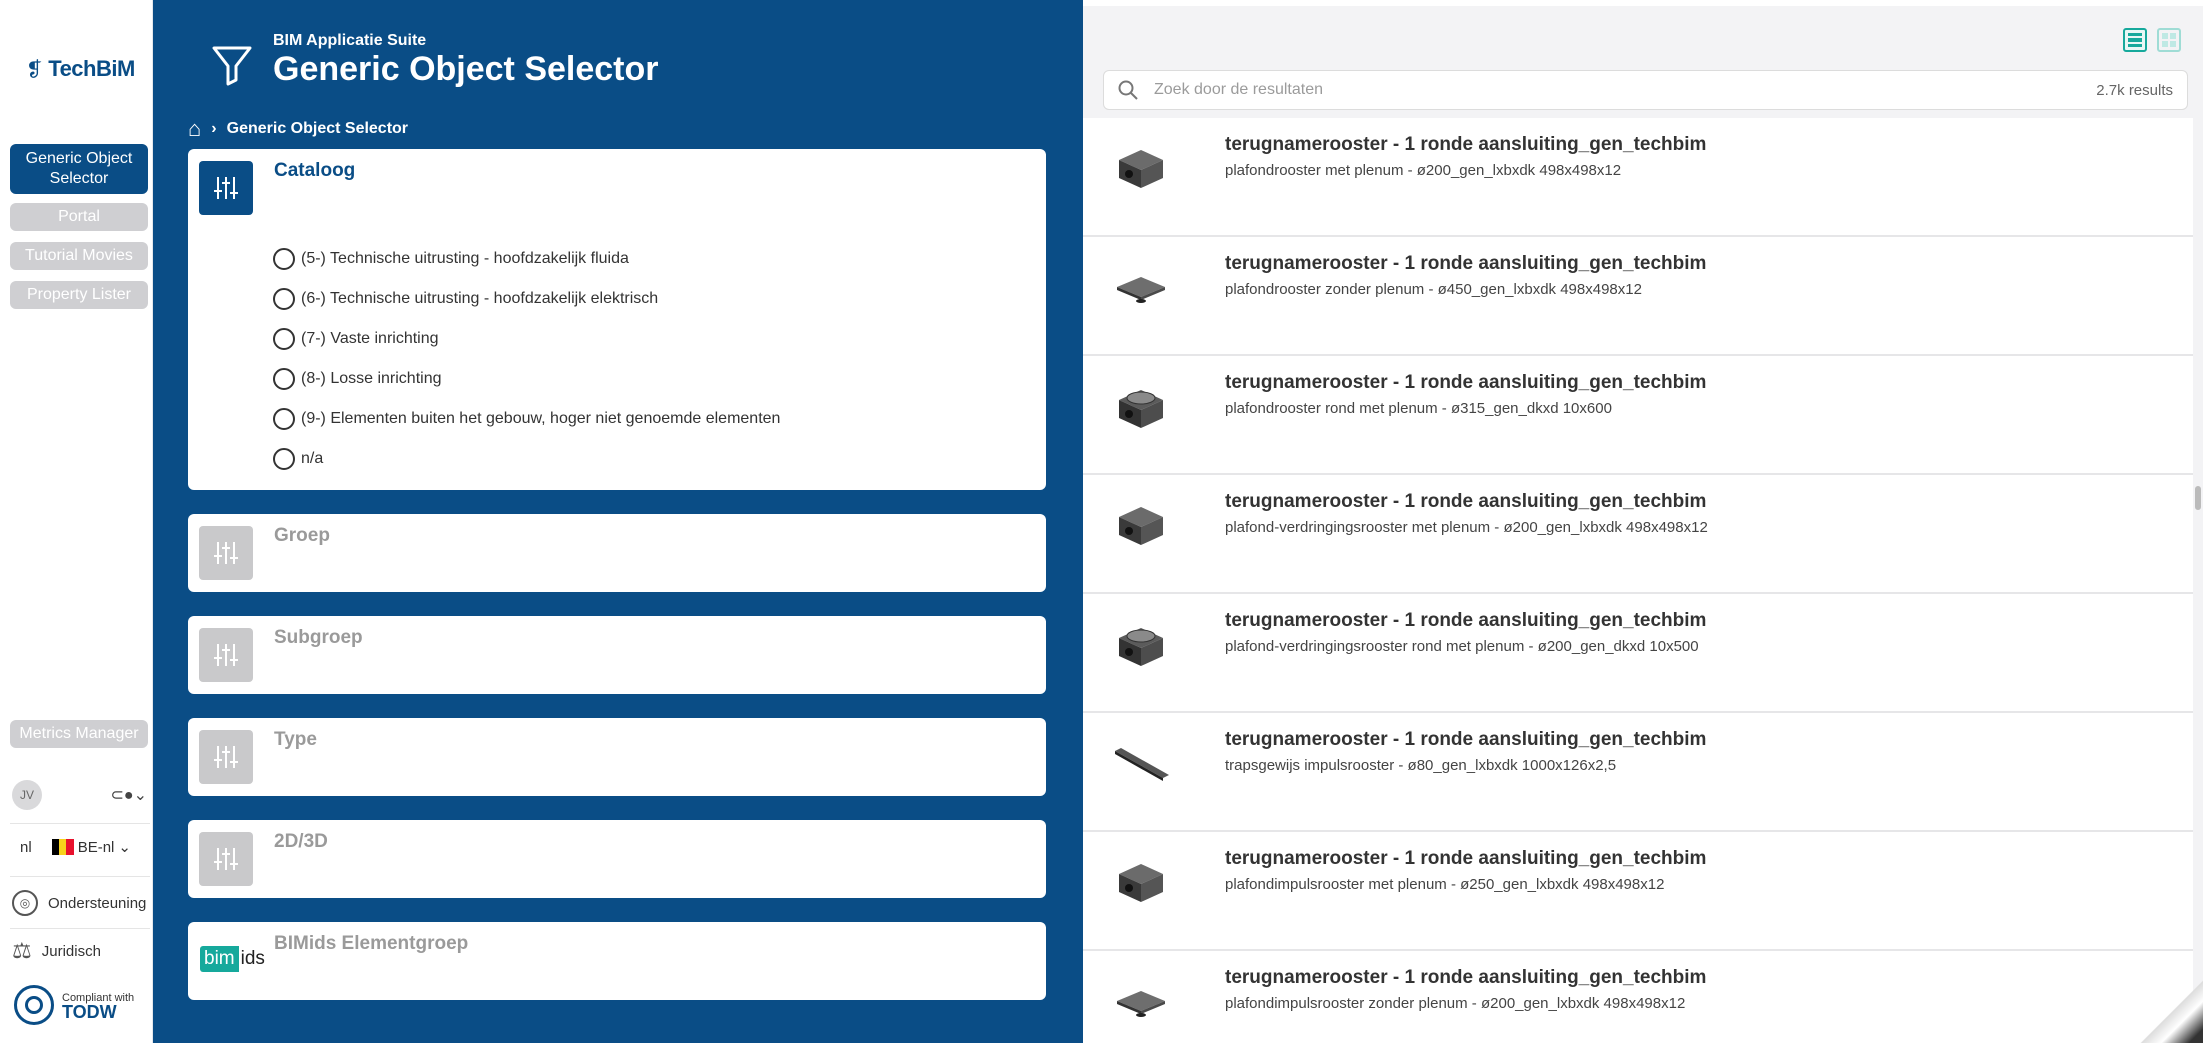  What do you see at coordinates (26, 847) in the screenshot?
I see `language-code: nl` at bounding box center [26, 847].